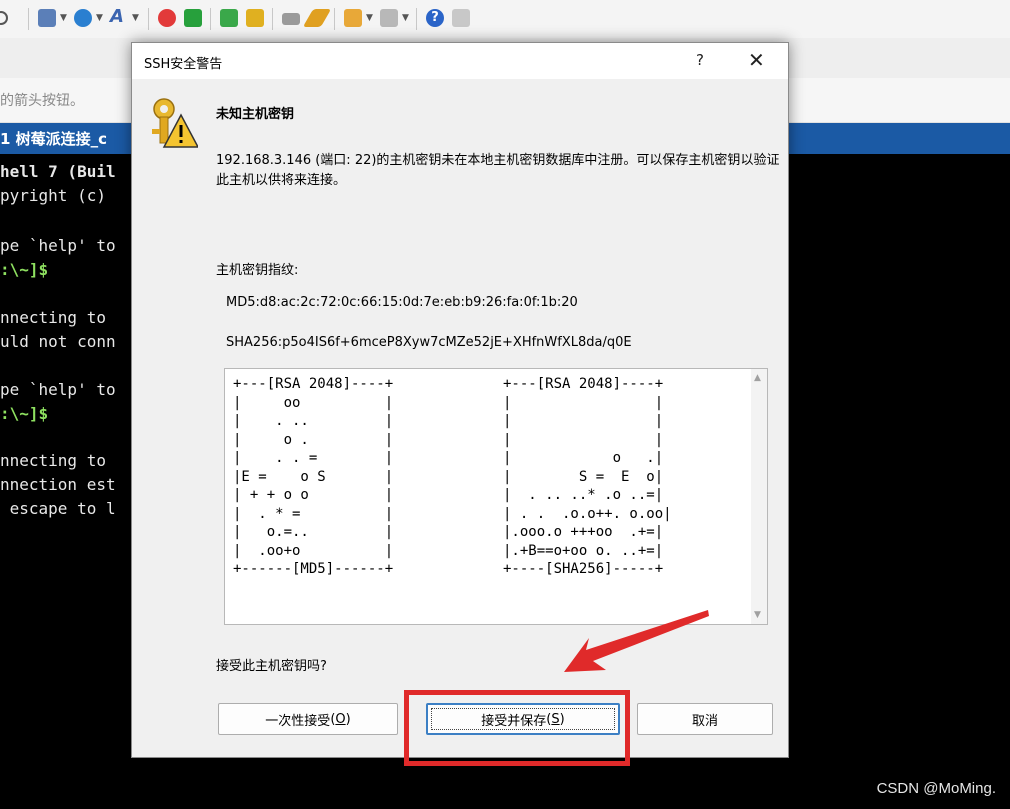 The image size is (1010, 809). I want to click on accept-once-button: 一次性接受(O), so click(308, 719).